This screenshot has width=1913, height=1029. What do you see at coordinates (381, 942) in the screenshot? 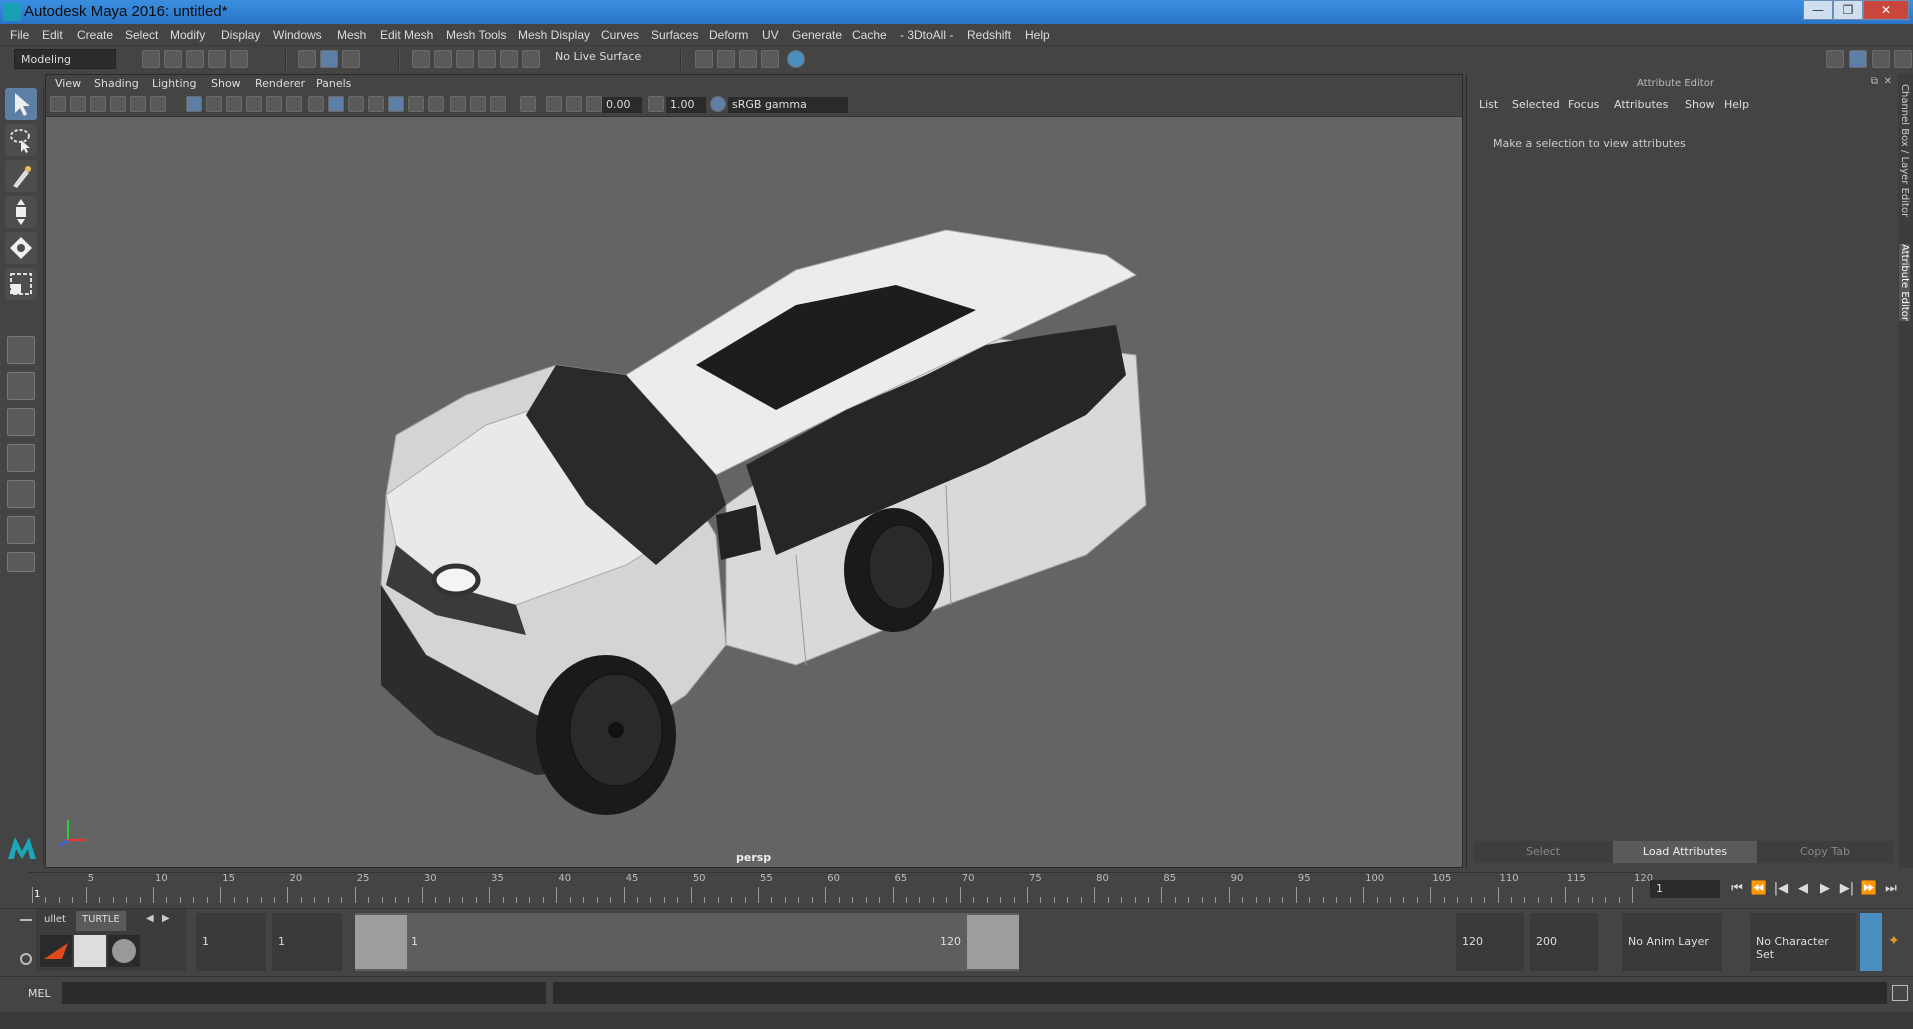
I see `range-slider-start-handle` at bounding box center [381, 942].